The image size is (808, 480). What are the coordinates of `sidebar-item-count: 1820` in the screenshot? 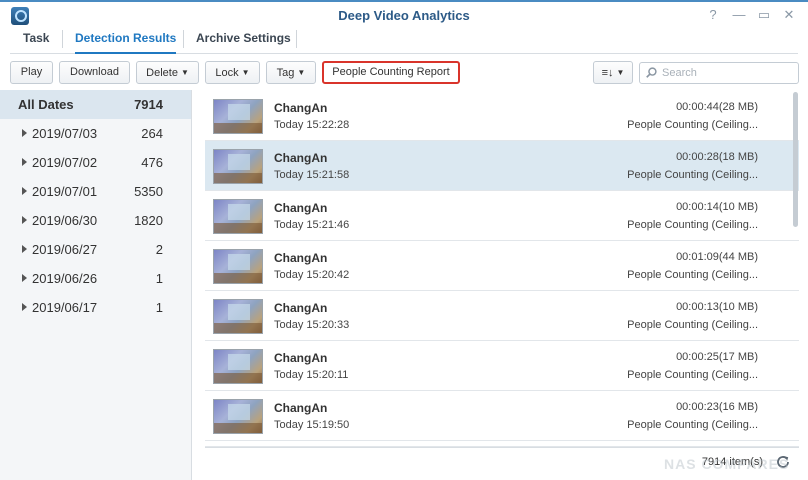 It's located at (148, 220).